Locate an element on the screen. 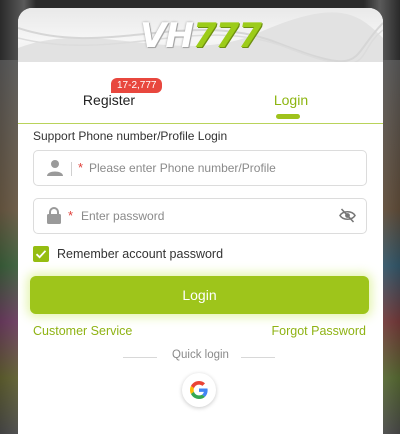 The width and height of the screenshot is (400, 434). brand-logo: VH777 is located at coordinates (200, 36).